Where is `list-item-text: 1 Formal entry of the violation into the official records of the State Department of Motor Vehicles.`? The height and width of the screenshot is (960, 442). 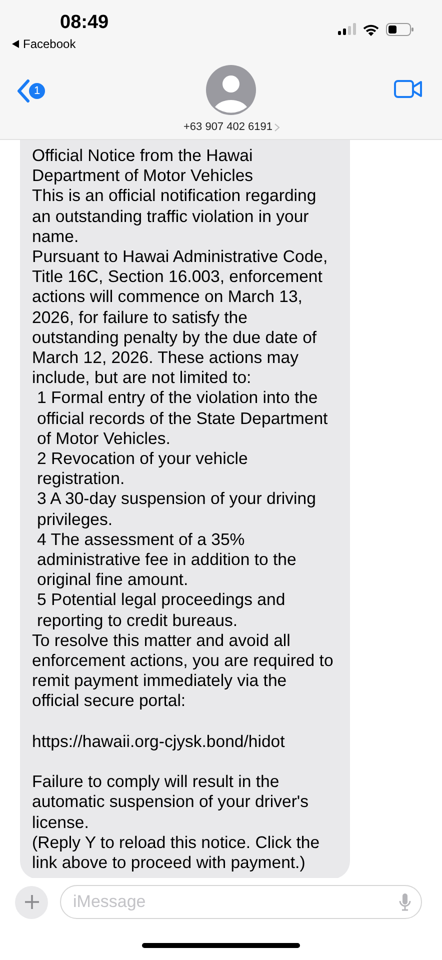
list-item-text: 1 Formal entry of the violation into the official records of the State Department of Motor Vehicles. is located at coordinates (182, 419).